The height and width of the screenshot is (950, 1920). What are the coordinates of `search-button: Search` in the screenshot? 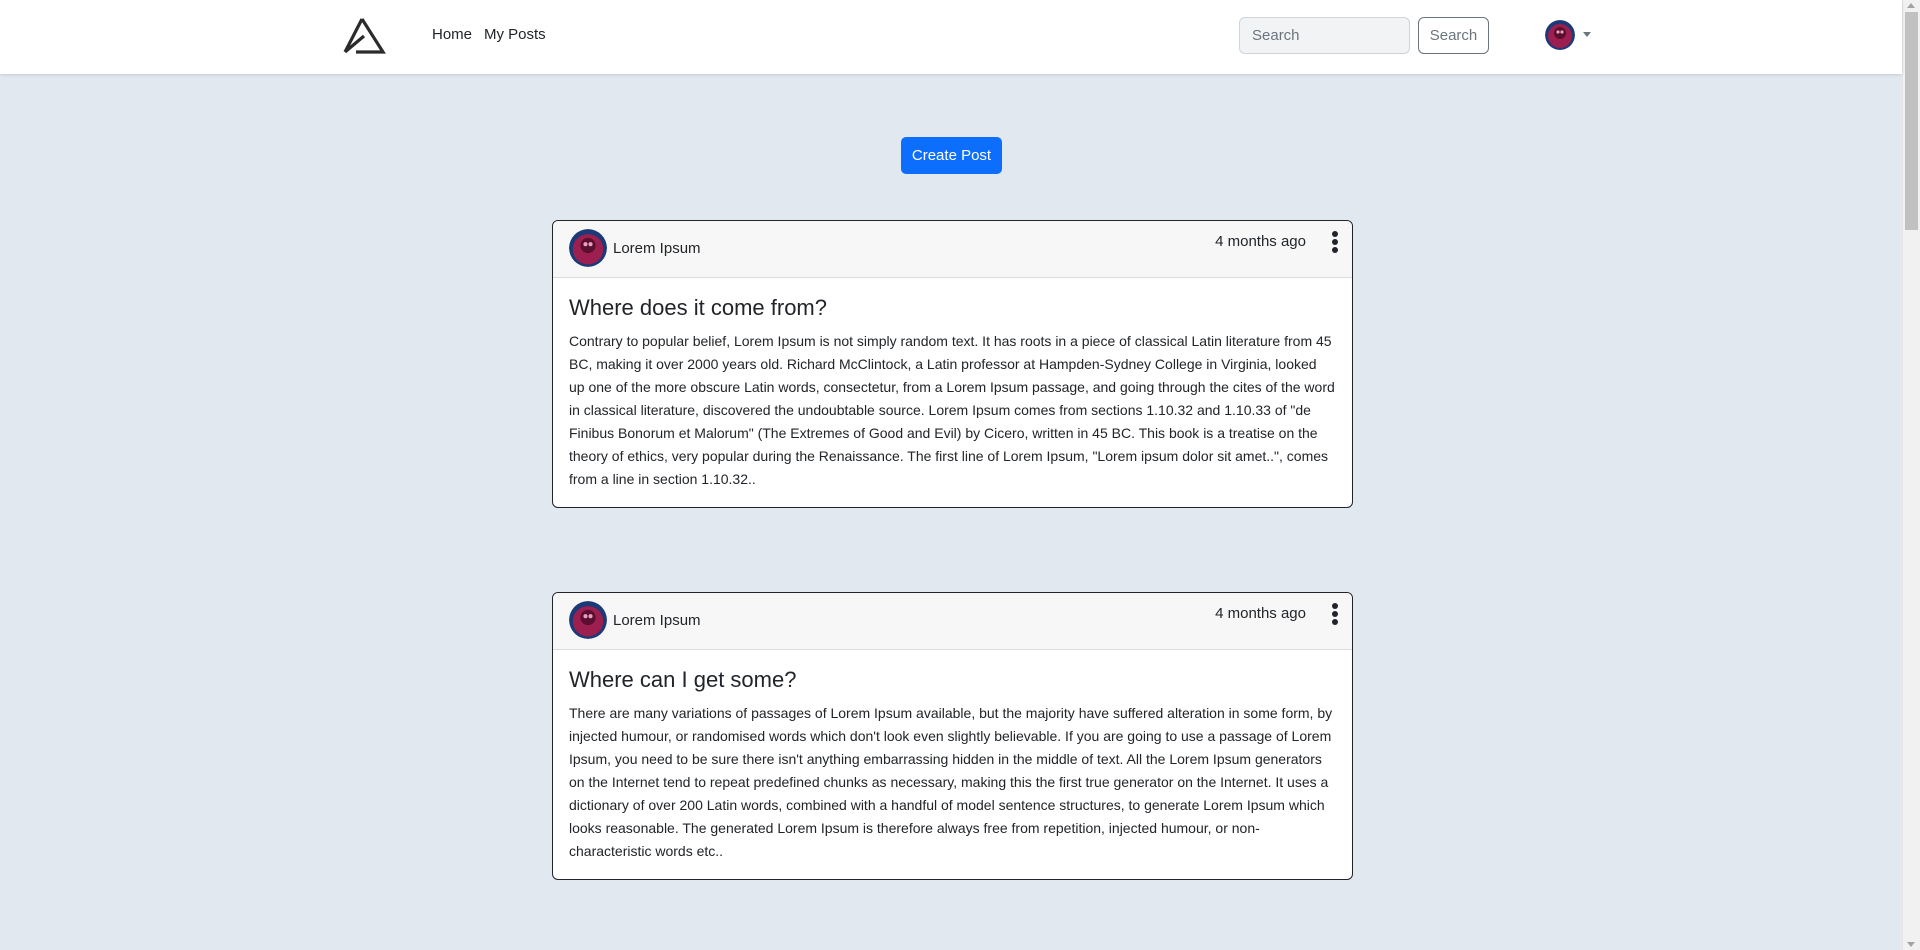 It's located at (1453, 35).